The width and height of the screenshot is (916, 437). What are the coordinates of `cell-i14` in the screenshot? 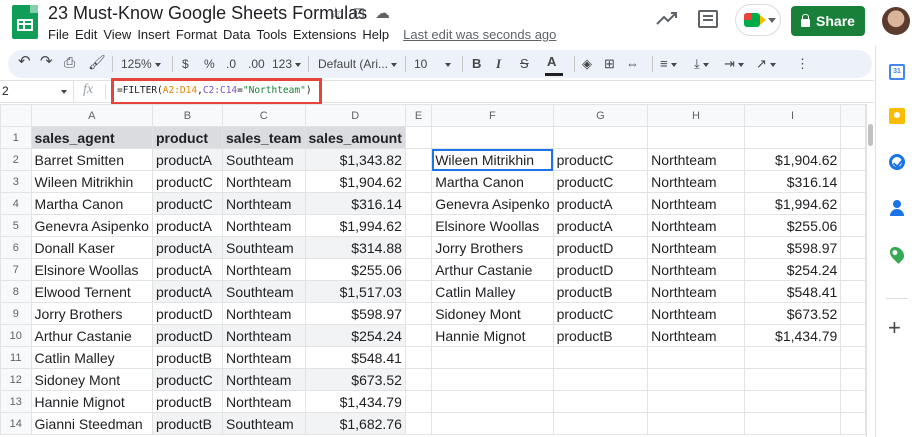 It's located at (792, 423).